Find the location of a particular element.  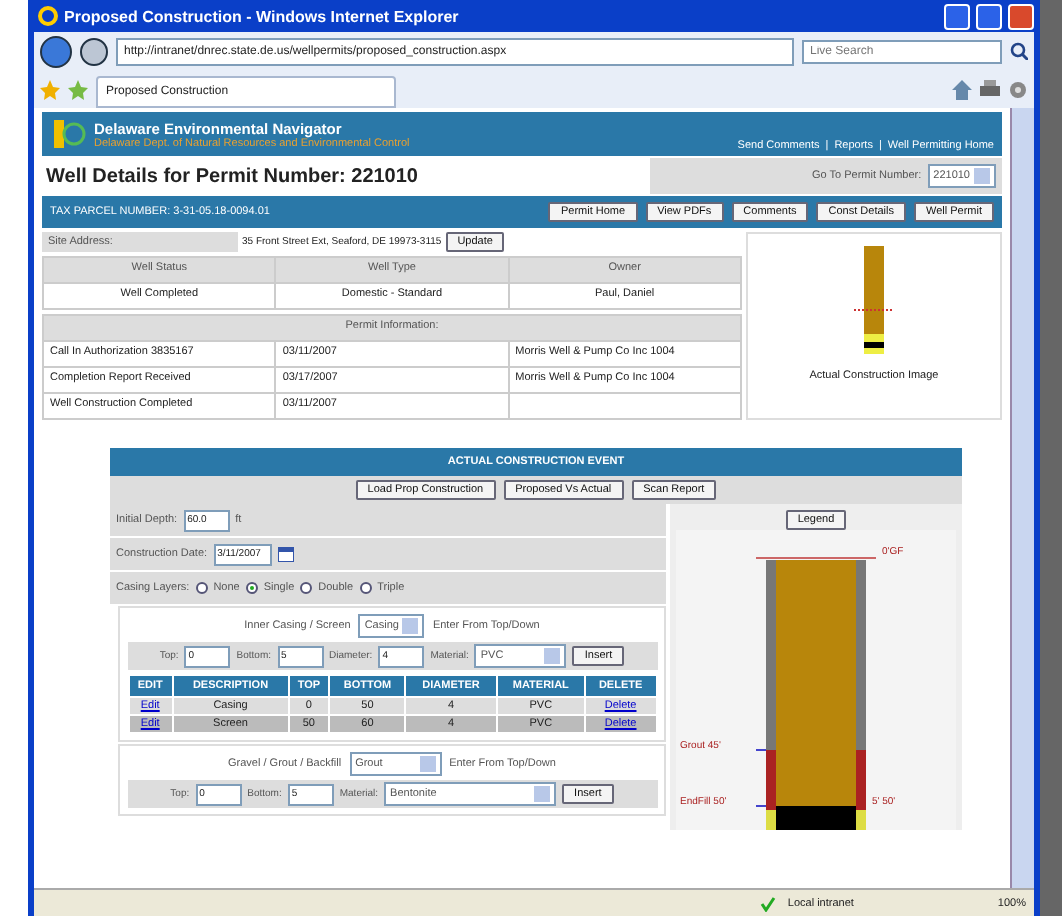

logo-icon is located at coordinates (68, 134).